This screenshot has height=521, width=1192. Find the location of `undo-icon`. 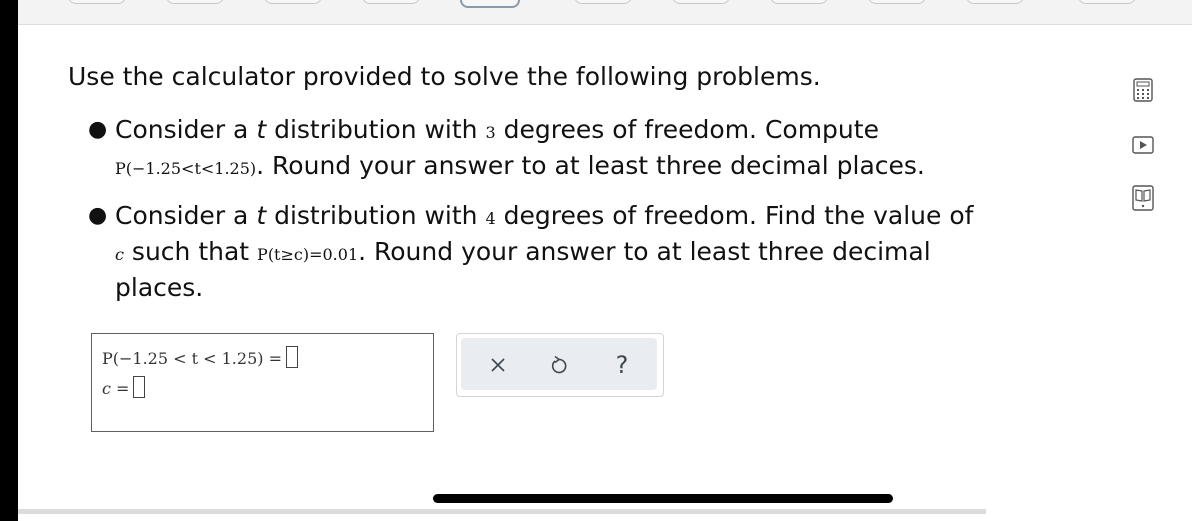

undo-icon is located at coordinates (559, 364).